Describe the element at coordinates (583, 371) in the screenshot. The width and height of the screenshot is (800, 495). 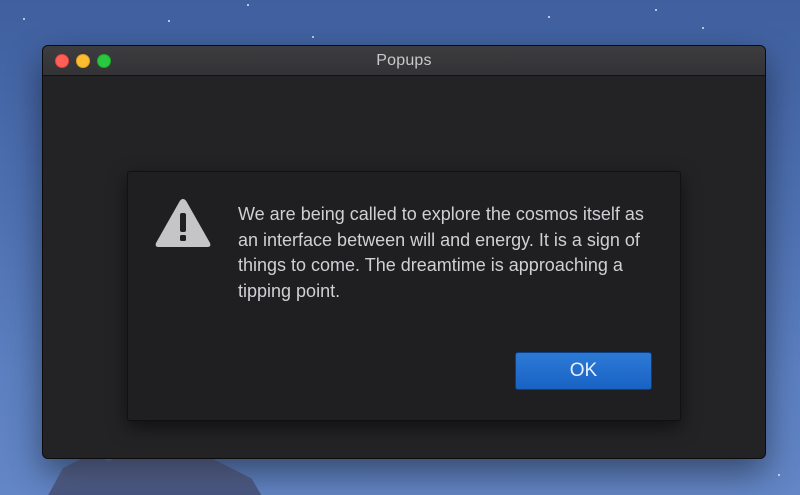
I see `ok-button: OK` at that location.